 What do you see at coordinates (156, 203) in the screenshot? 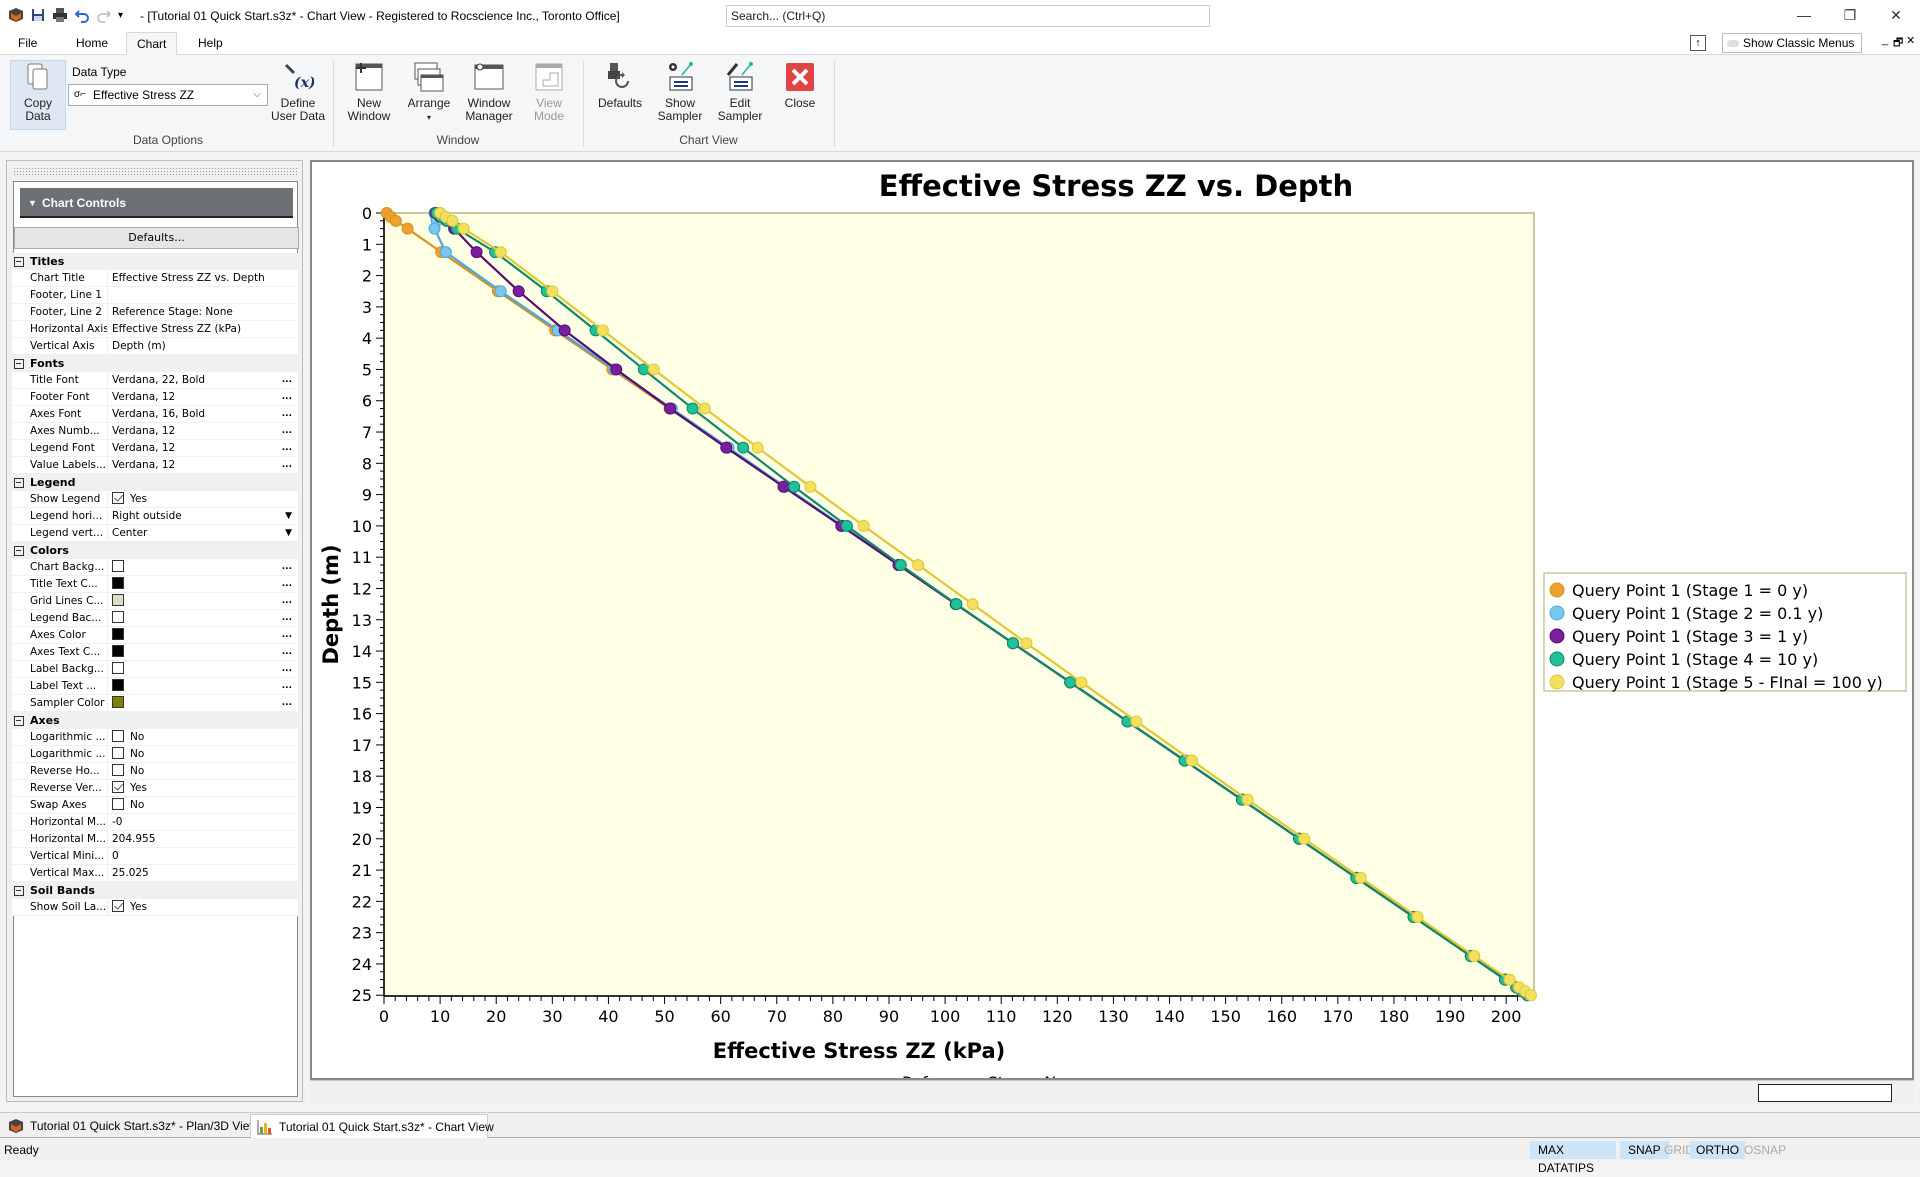
I see `chart-controls-header: ▼ Chart Controls` at bounding box center [156, 203].